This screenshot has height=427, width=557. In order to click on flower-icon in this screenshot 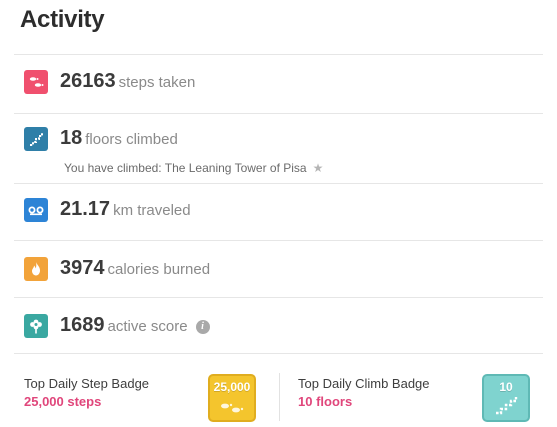, I will do `click(36, 326)`.